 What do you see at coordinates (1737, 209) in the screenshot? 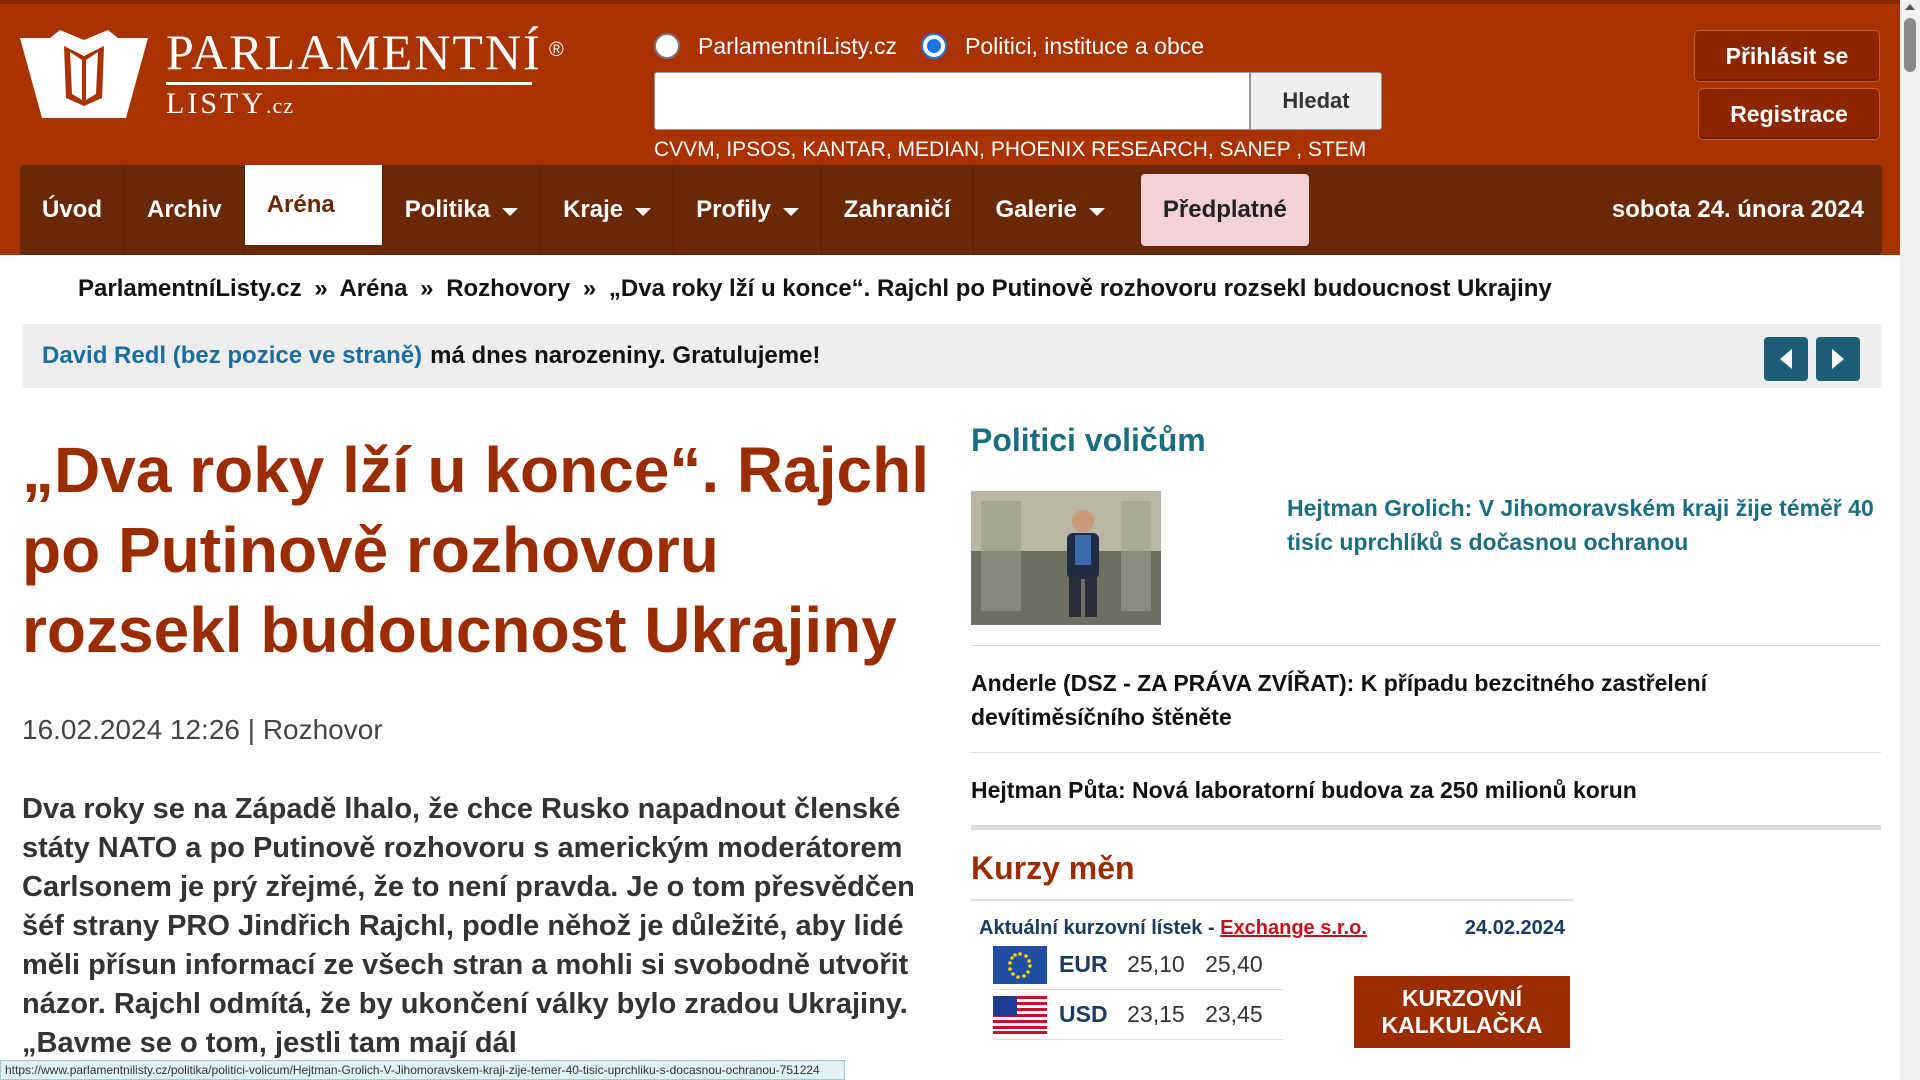
I see `current-date: sobota 24. února 2024` at bounding box center [1737, 209].